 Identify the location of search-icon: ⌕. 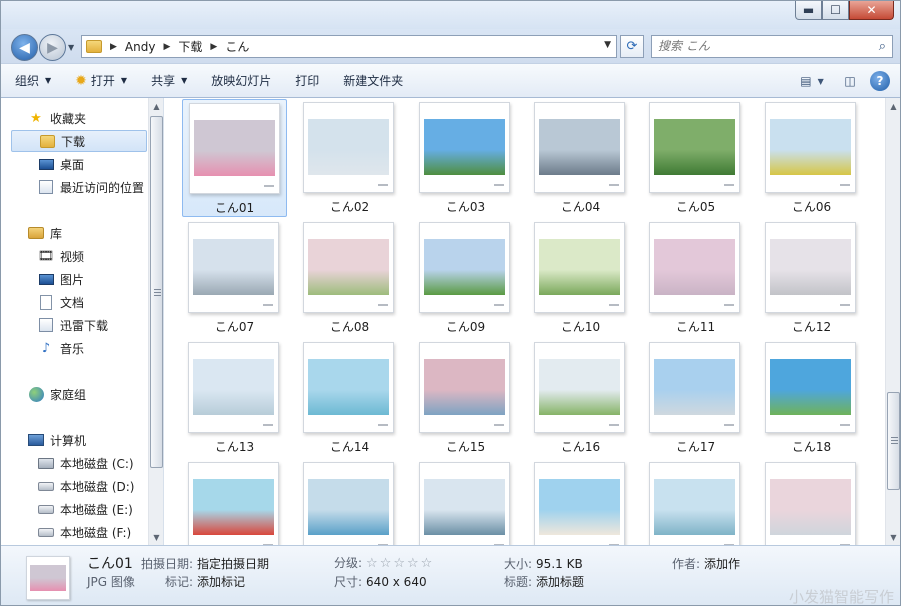
(882, 46).